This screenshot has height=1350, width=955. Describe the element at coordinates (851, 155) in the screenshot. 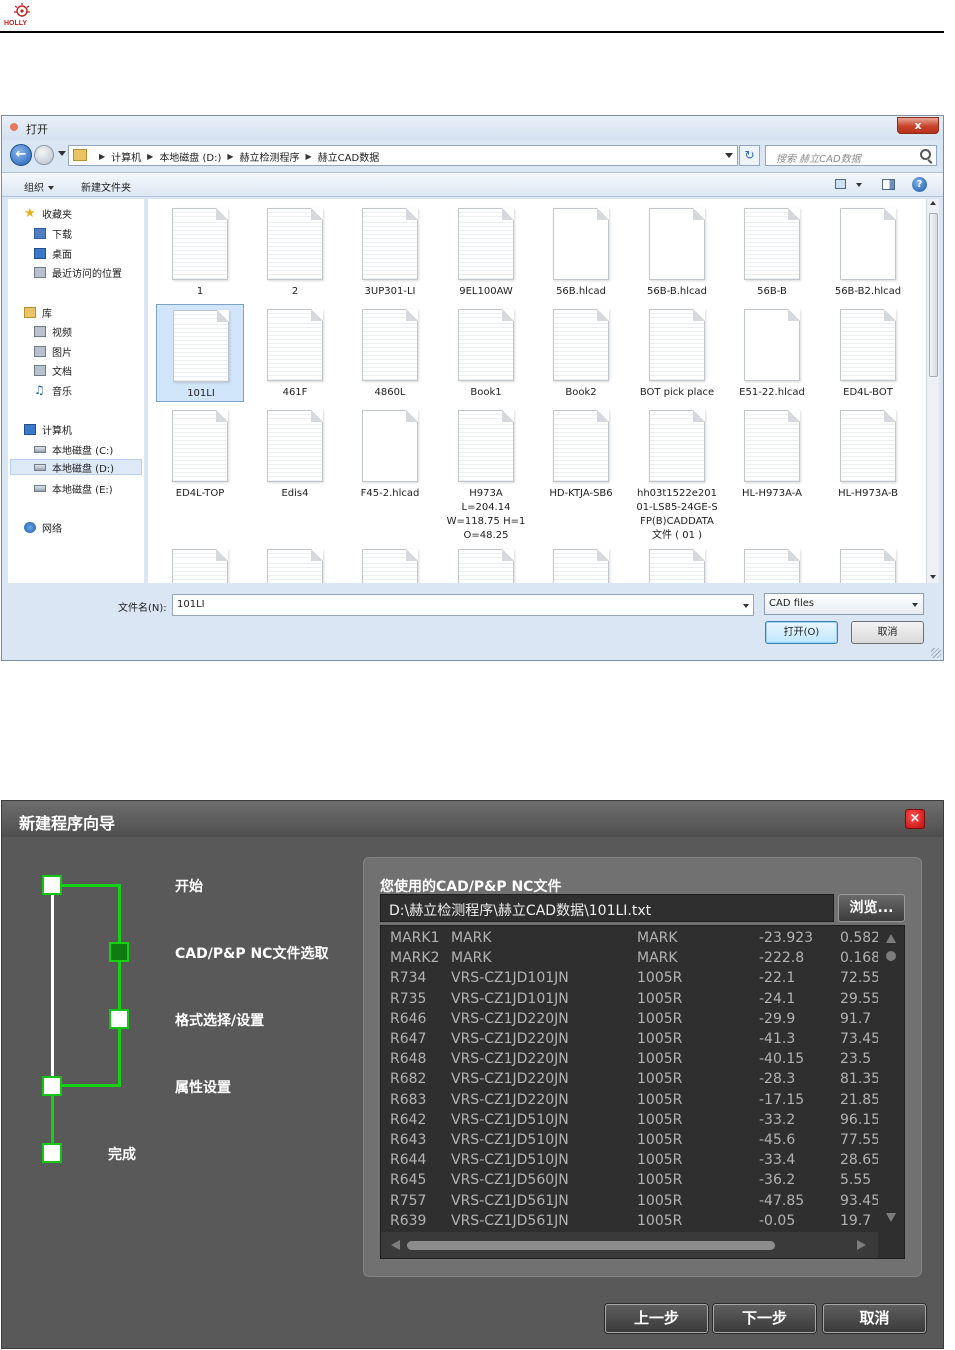

I see `search-input: 搜索 赫立CAD数据` at that location.